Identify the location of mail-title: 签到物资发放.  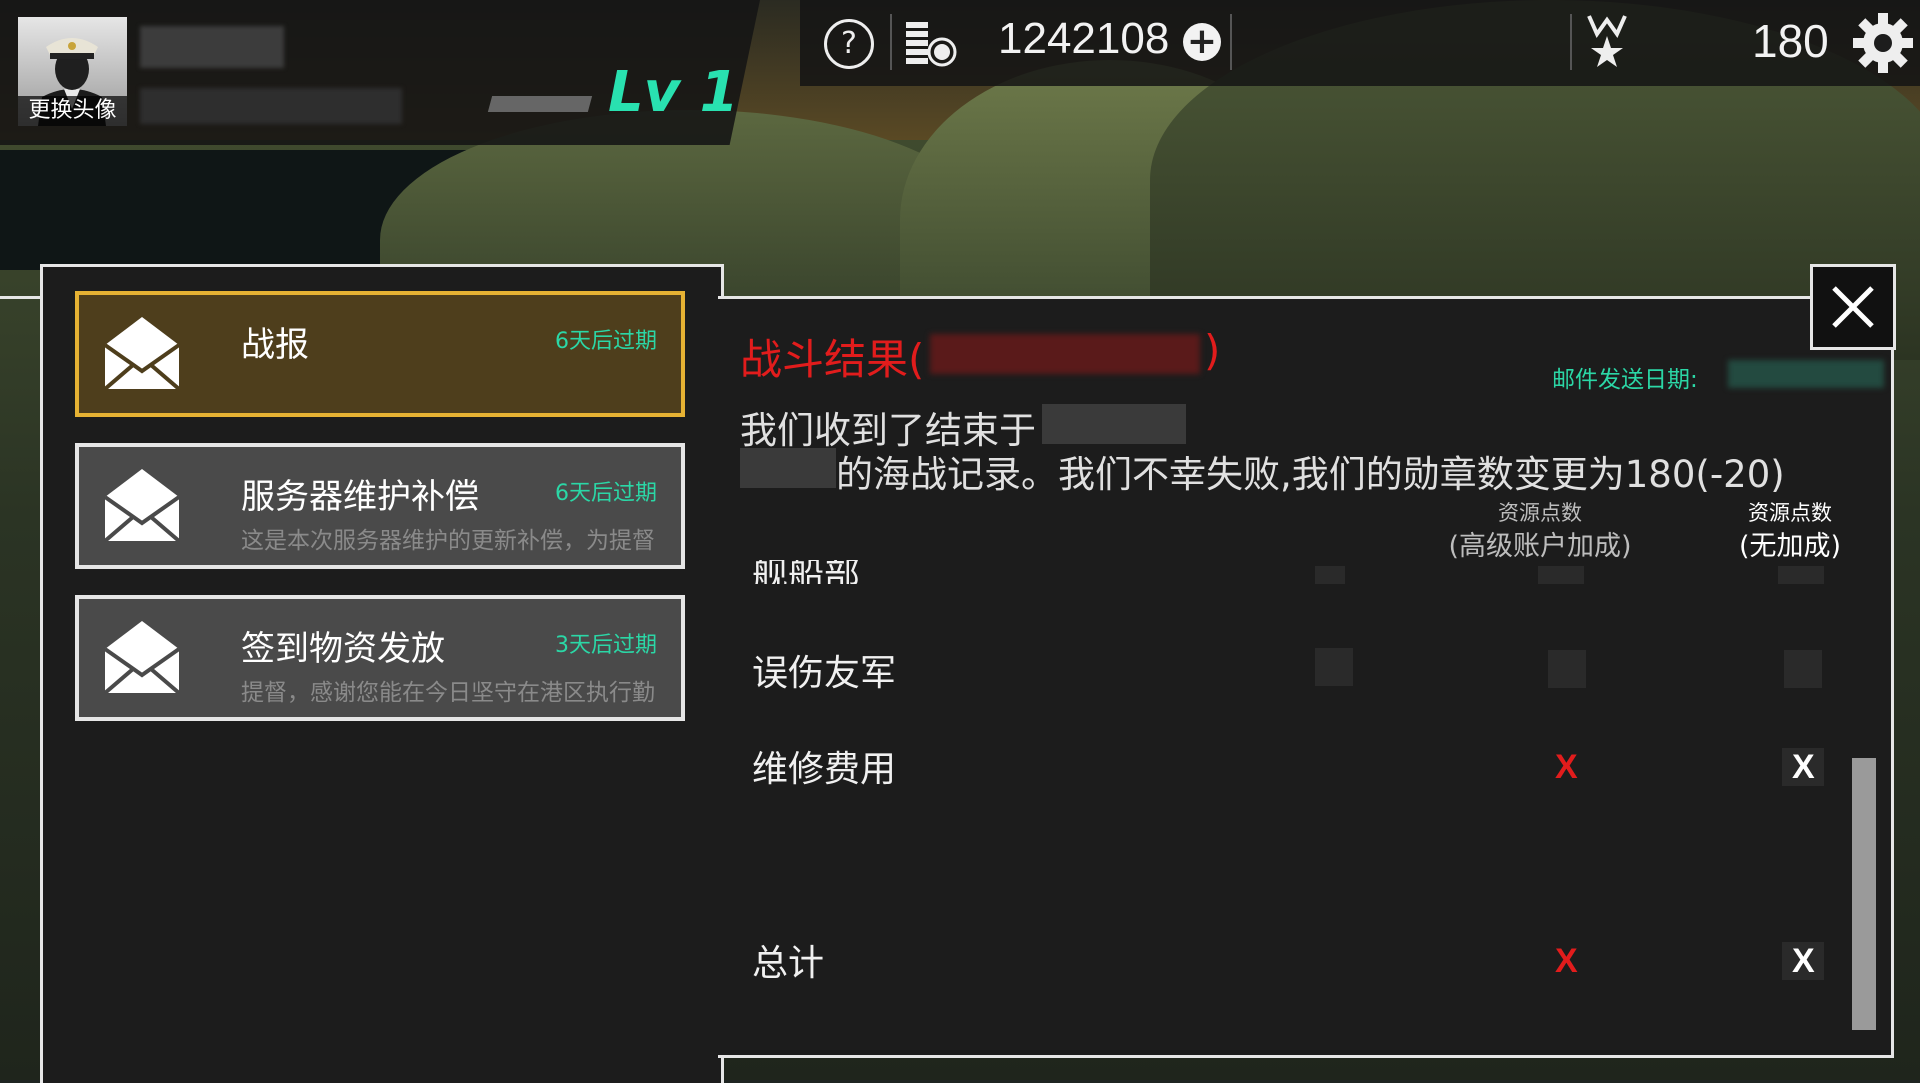
(343, 649).